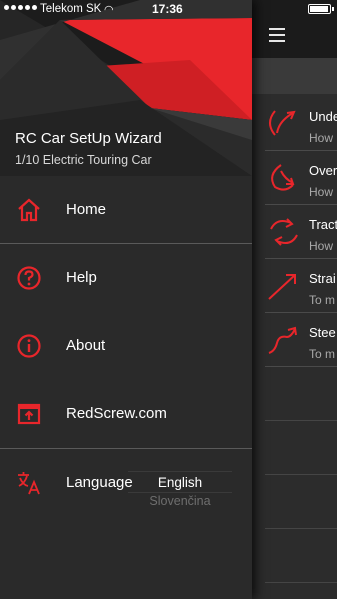 The width and height of the screenshot is (337, 599). Describe the element at coordinates (126, 278) in the screenshot. I see `menu-item-help: Help` at that location.